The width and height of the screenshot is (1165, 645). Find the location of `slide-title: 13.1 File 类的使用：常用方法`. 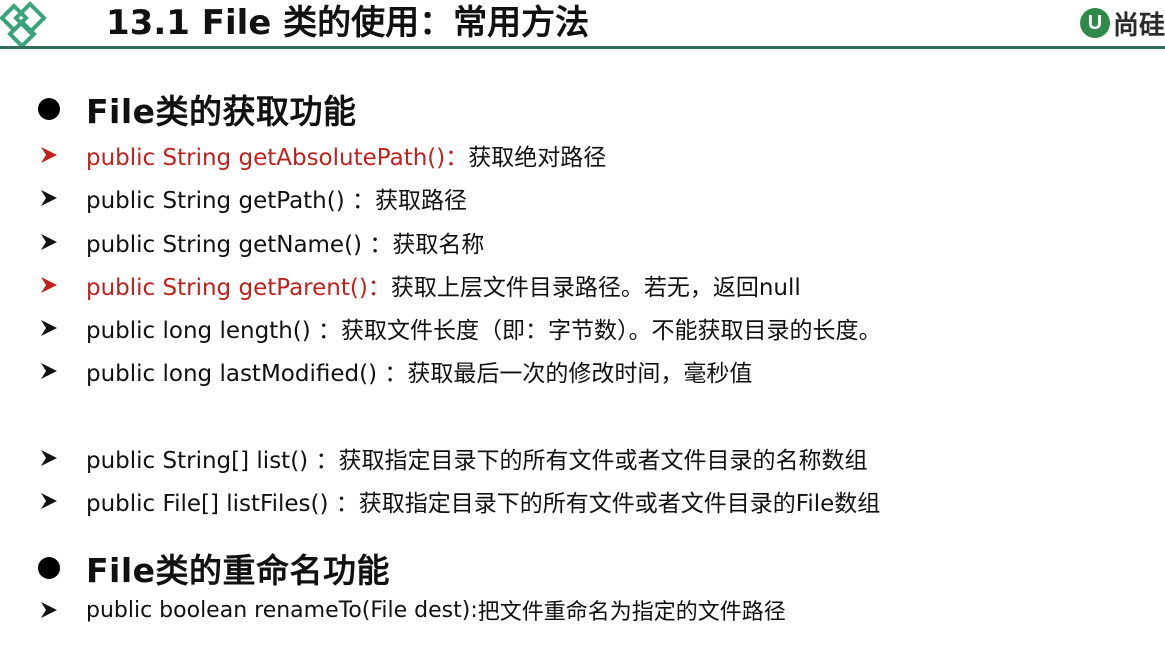

slide-title: 13.1 File 类的使用：常用方法 is located at coordinates (348, 23).